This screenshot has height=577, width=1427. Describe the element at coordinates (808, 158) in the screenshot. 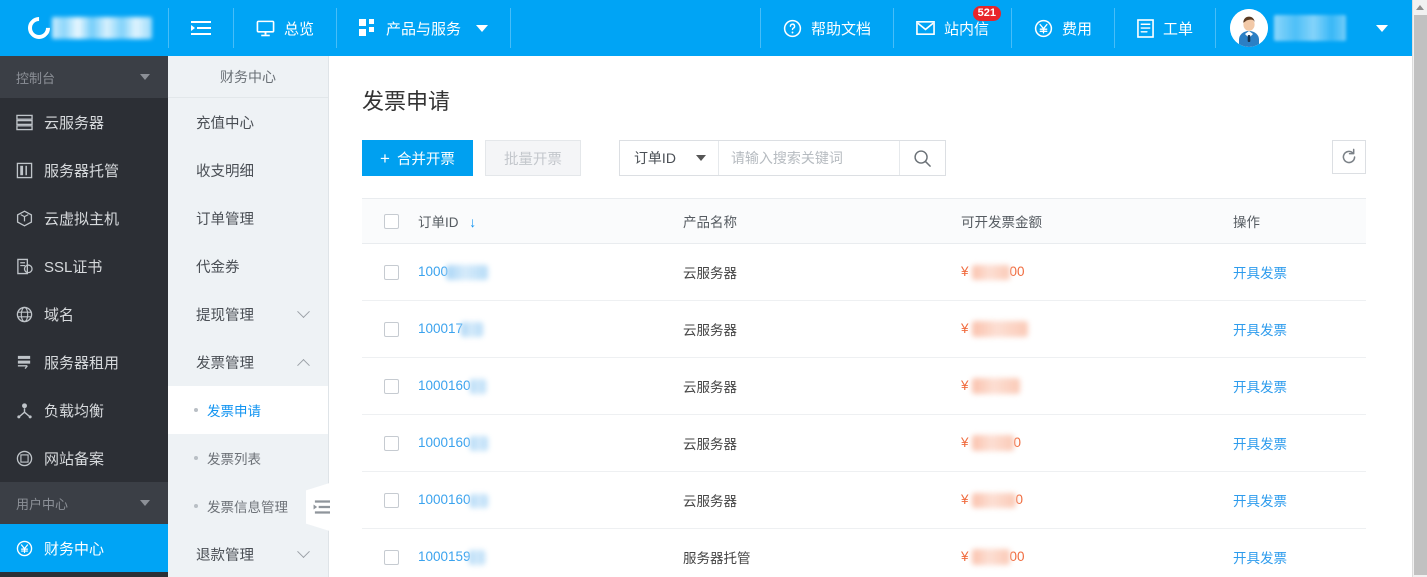

I see `search-input` at that location.